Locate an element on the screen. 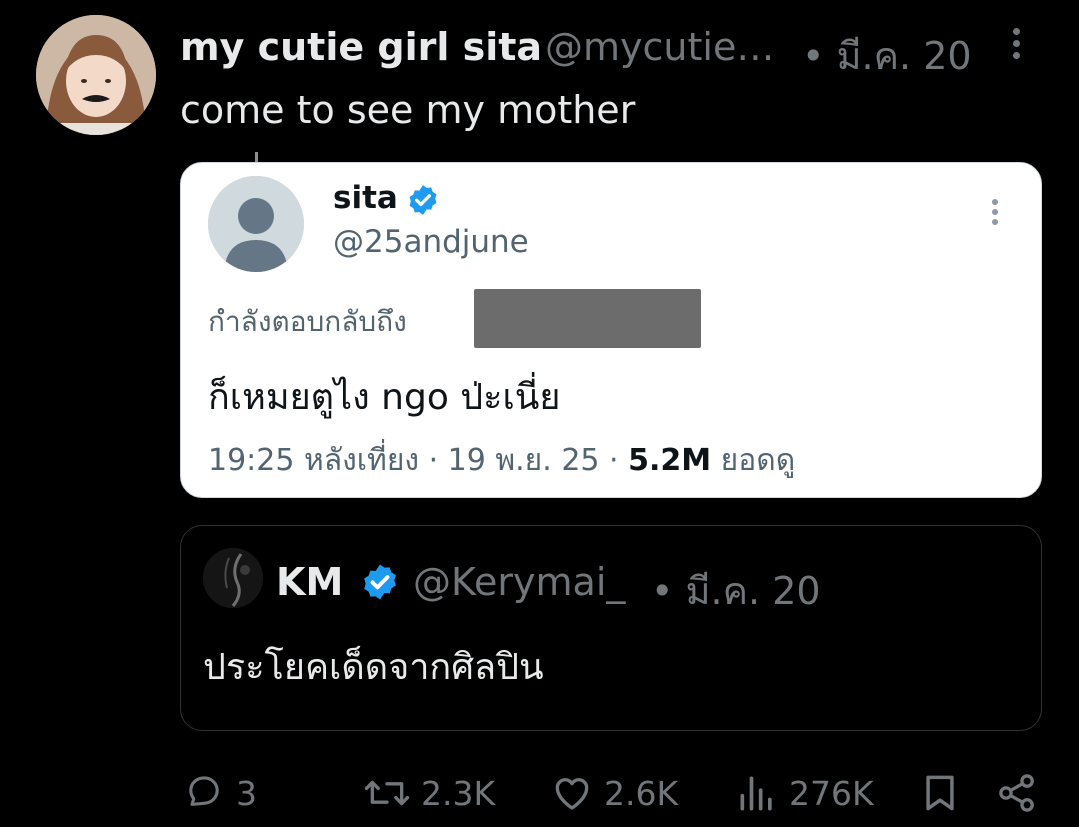 The width and height of the screenshot is (1079, 827). screenshot-tweet-text: ก็เหมยตูไง ngo ป่ะเนี่ย is located at coordinates (384, 397).